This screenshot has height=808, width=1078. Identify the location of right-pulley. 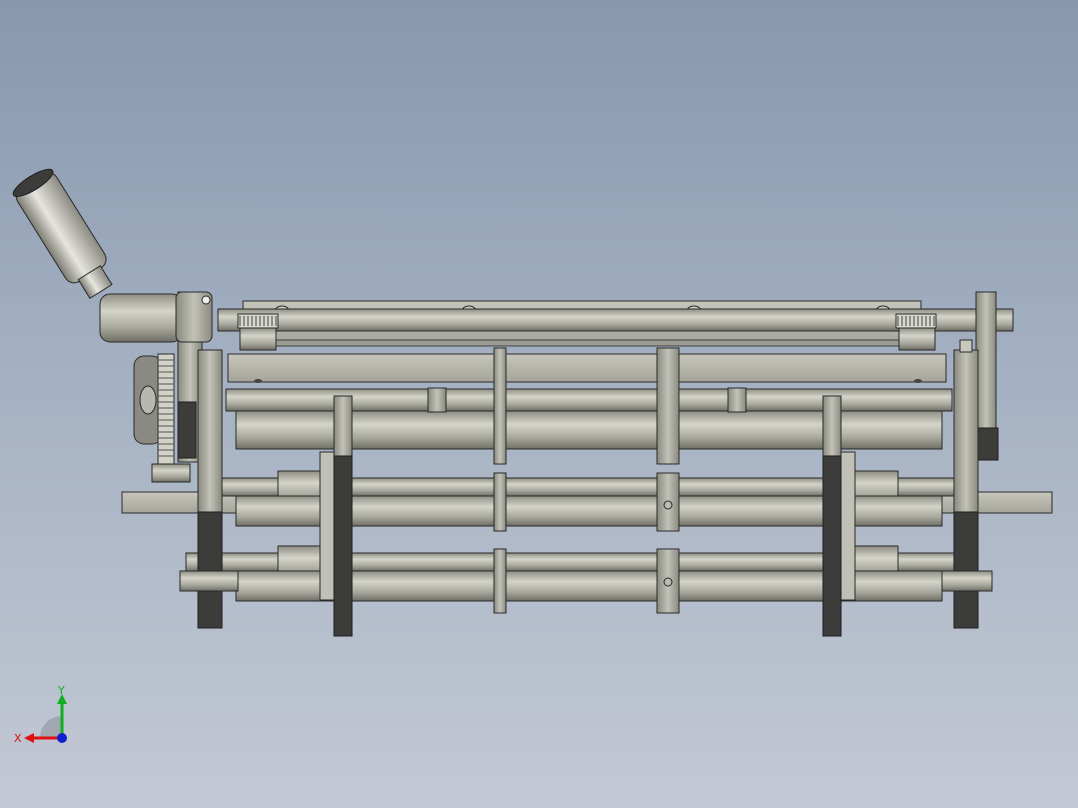
(916, 332).